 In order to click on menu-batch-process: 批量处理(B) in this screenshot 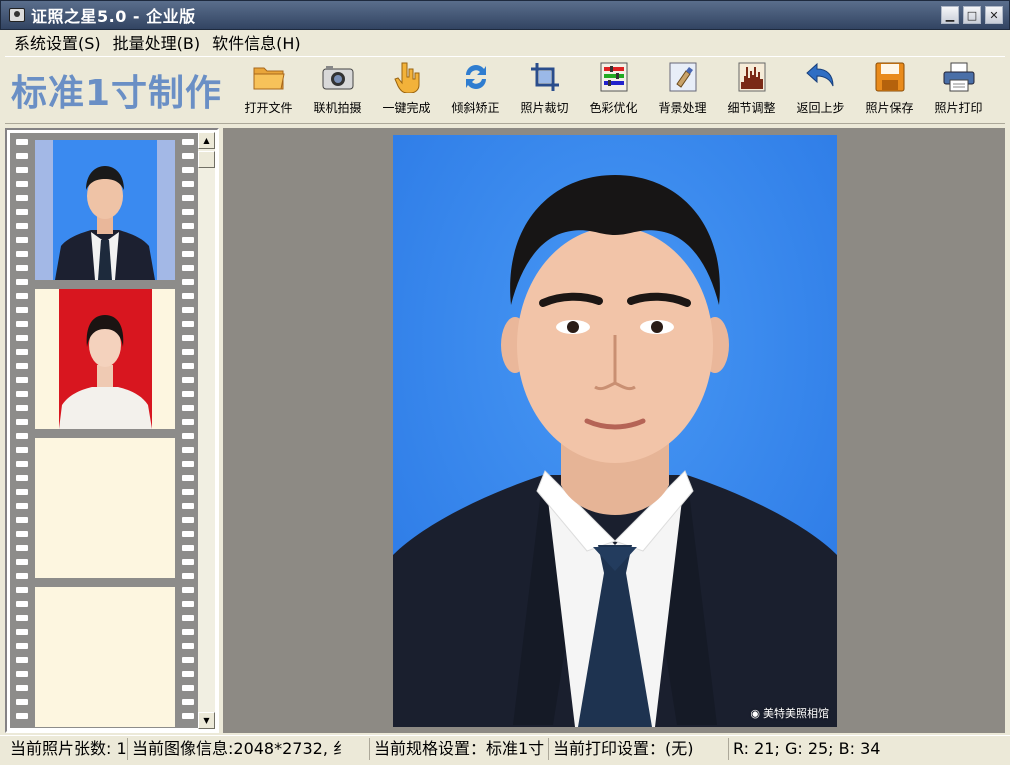, I will do `click(156, 42)`.